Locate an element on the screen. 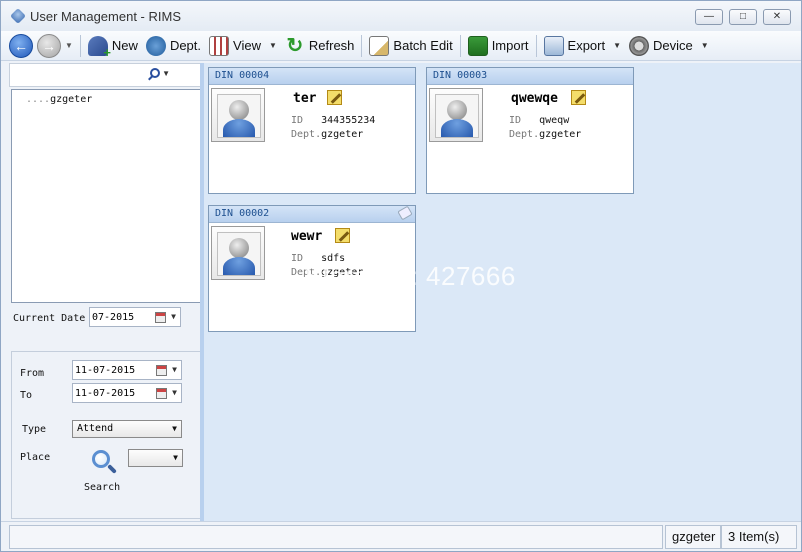 This screenshot has width=802, height=552. current-date-value: 07-2015 is located at coordinates (113, 317).